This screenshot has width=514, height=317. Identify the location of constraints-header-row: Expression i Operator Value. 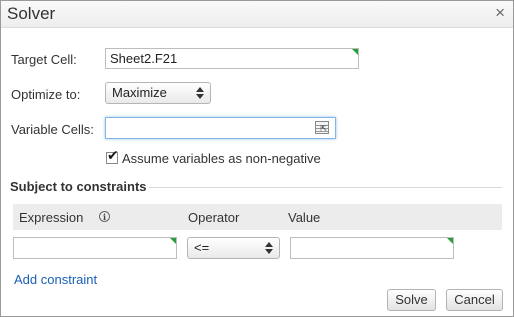
(257, 217).